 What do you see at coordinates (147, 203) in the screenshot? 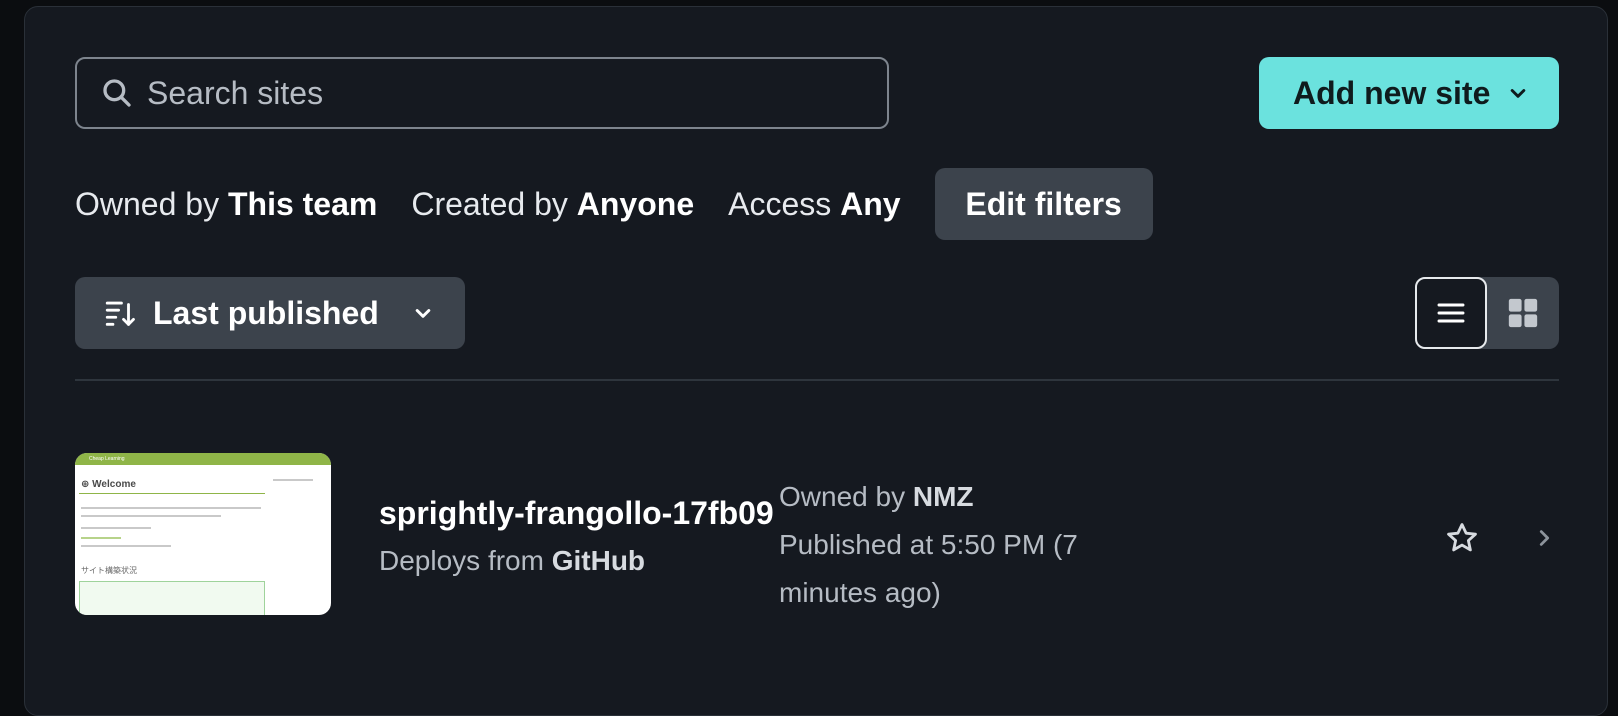
I see `owned-by-prefix: Owned by` at bounding box center [147, 203].